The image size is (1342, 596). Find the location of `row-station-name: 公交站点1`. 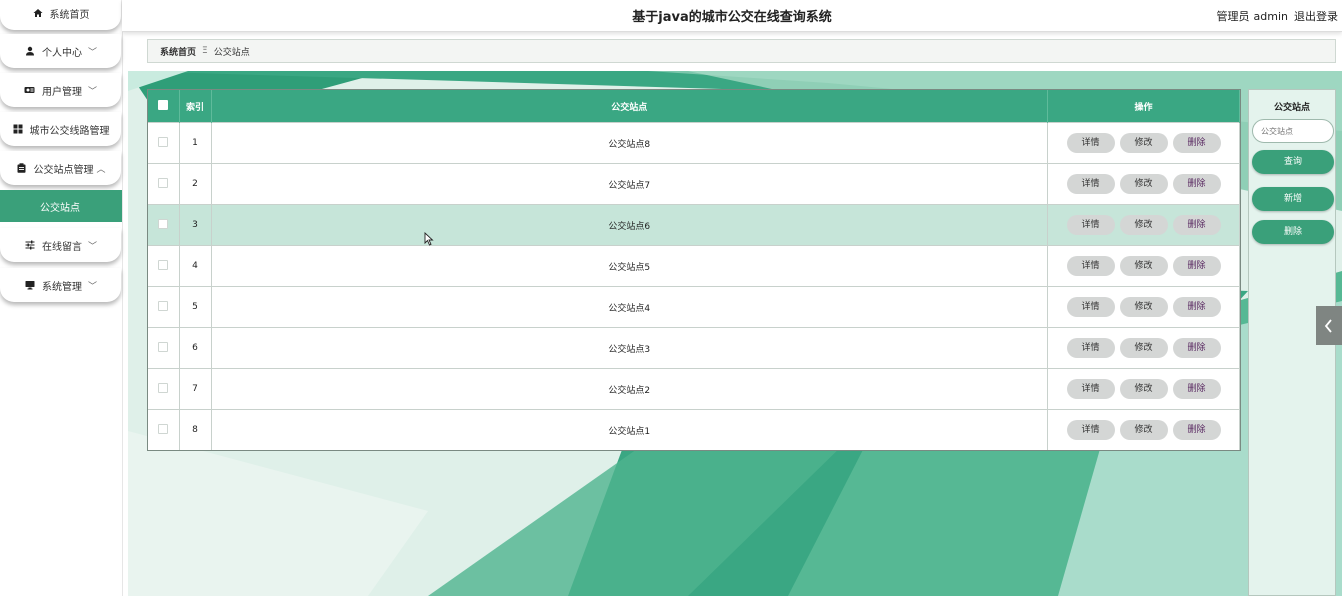

row-station-name: 公交站点1 is located at coordinates (629, 429).